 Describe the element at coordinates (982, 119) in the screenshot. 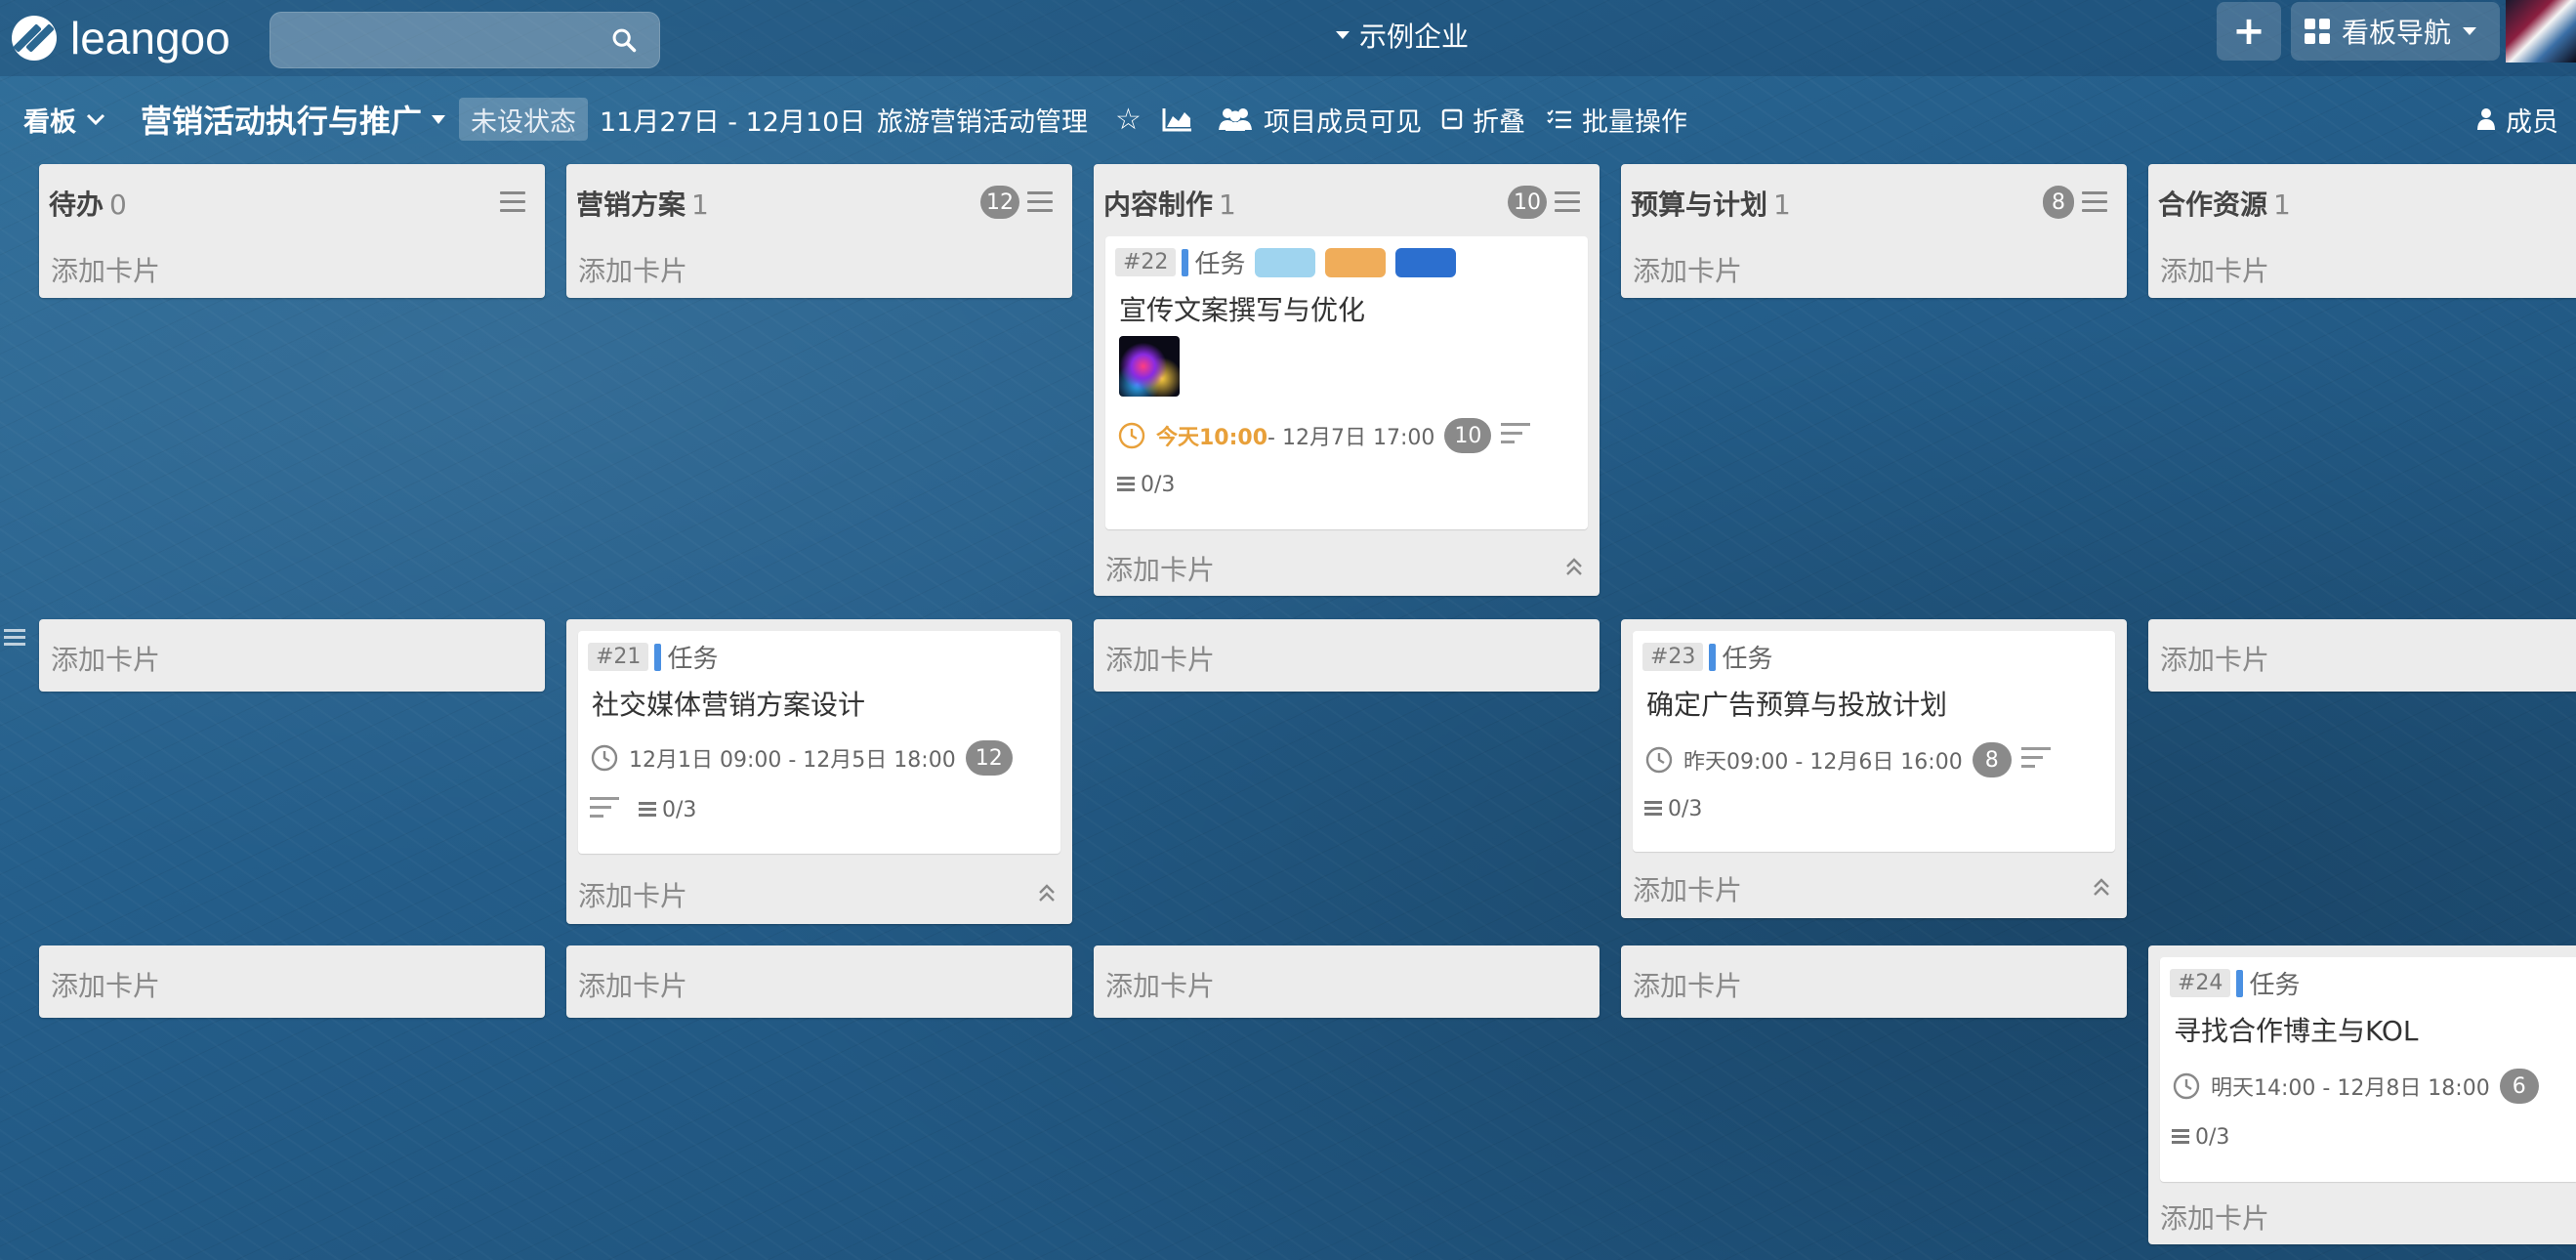

I see `project-link: 旅游营销活动管理` at that location.